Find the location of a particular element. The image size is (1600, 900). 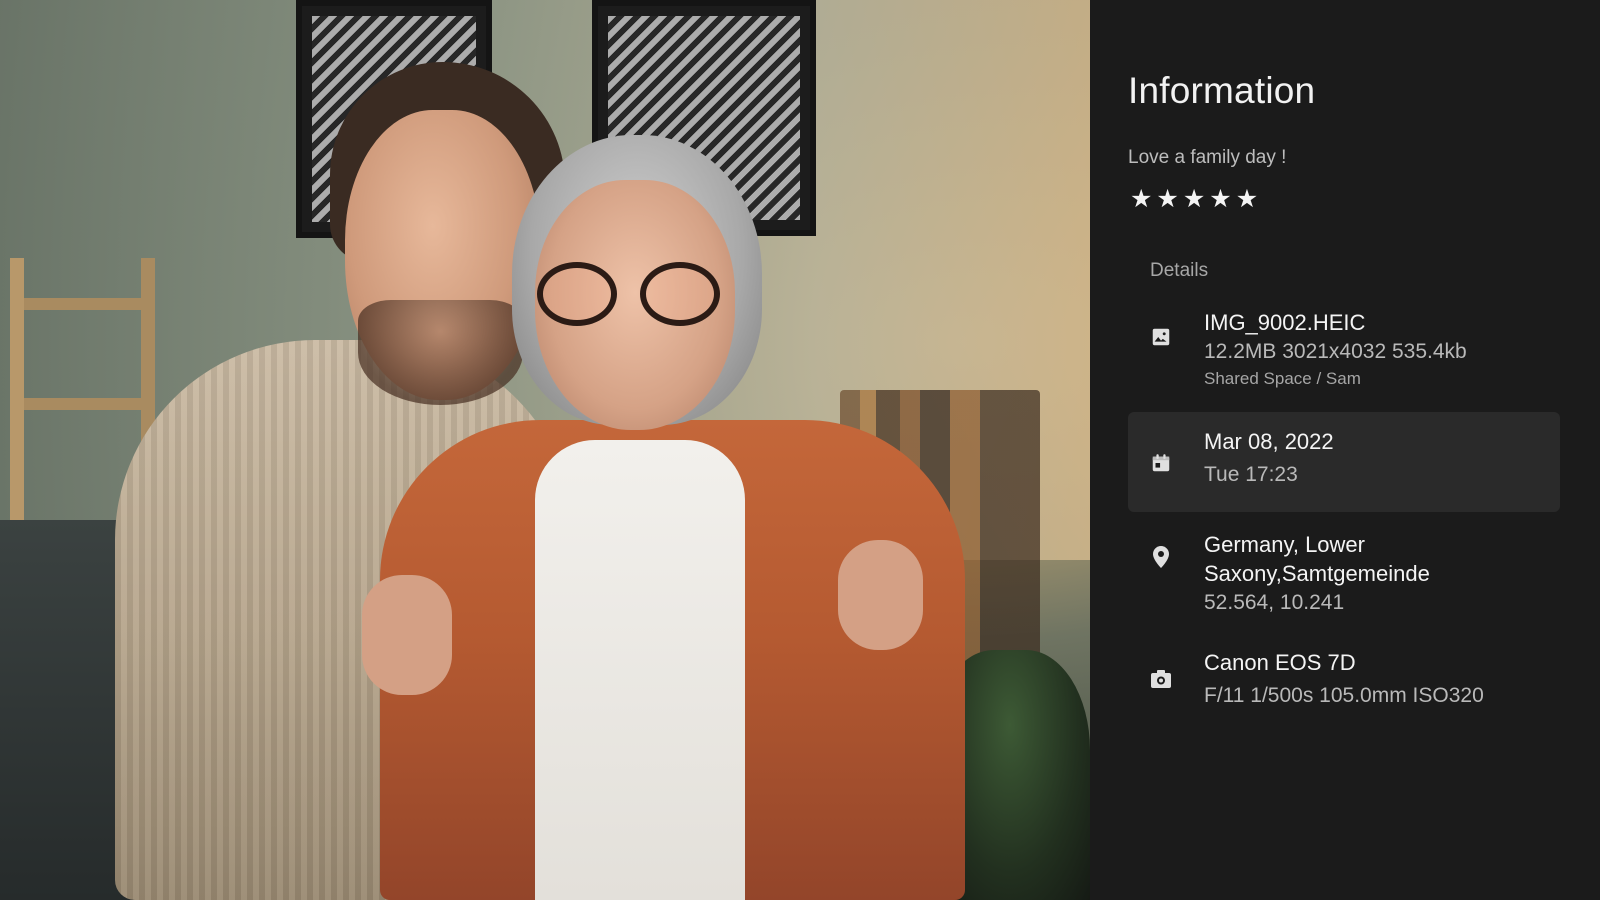

file-meta: 12.2MB 3021x4032 535.4kb is located at coordinates (1335, 351).